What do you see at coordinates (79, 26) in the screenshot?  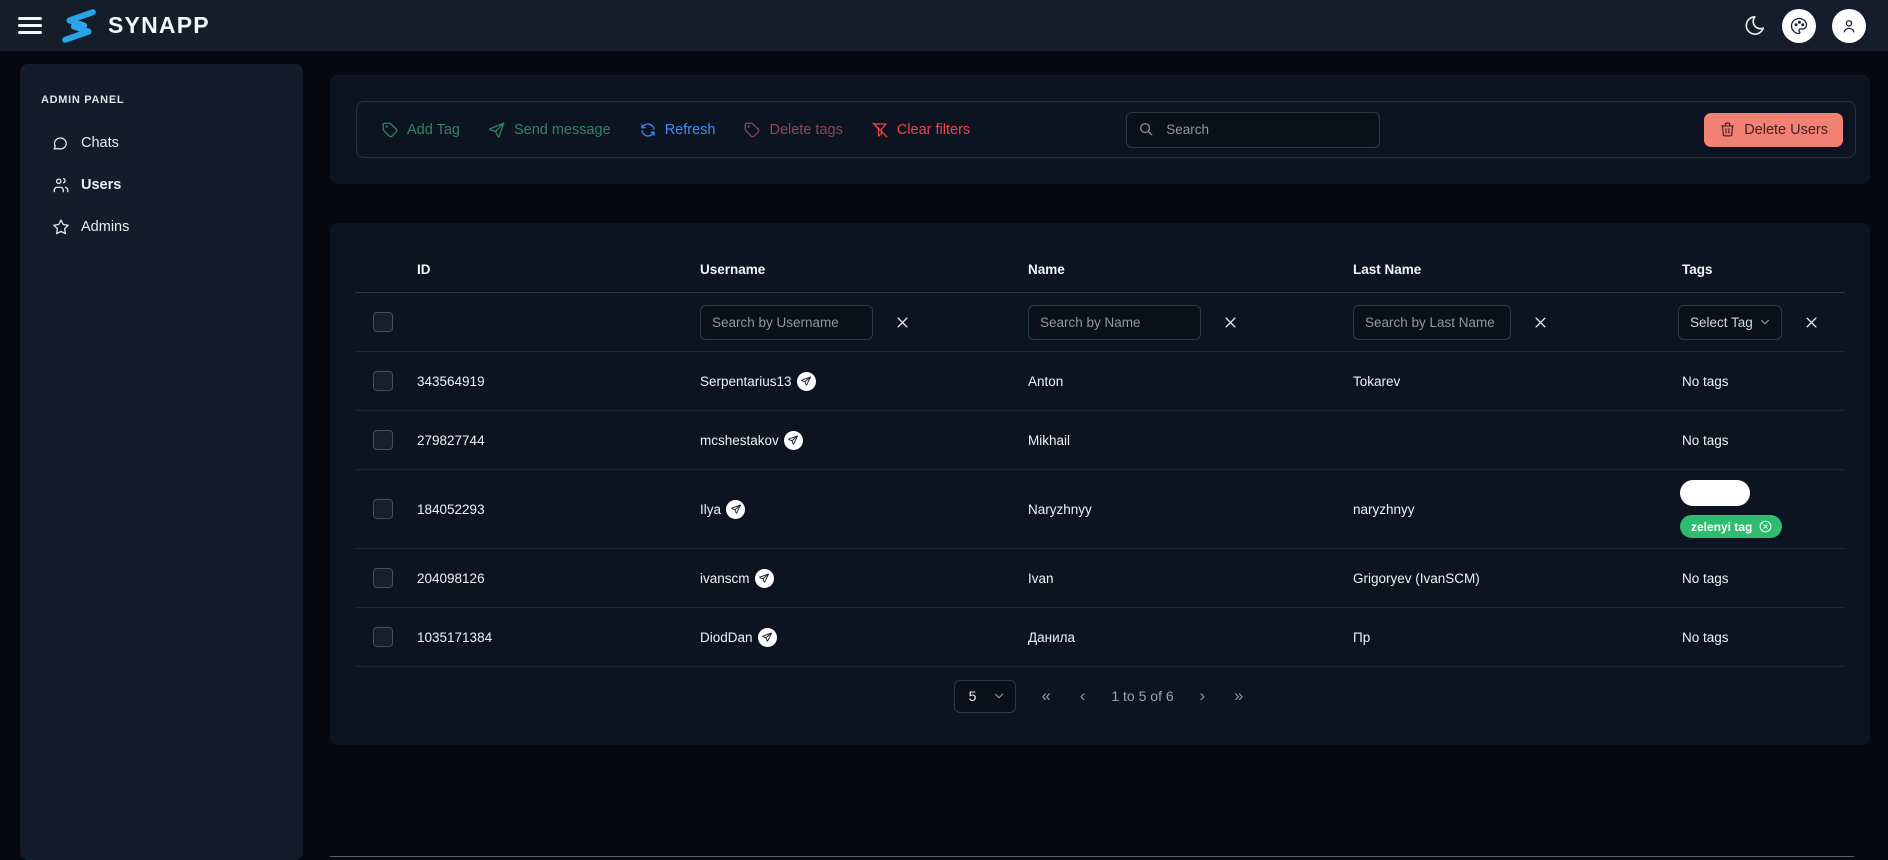 I see `synapp-logo-icon` at bounding box center [79, 26].